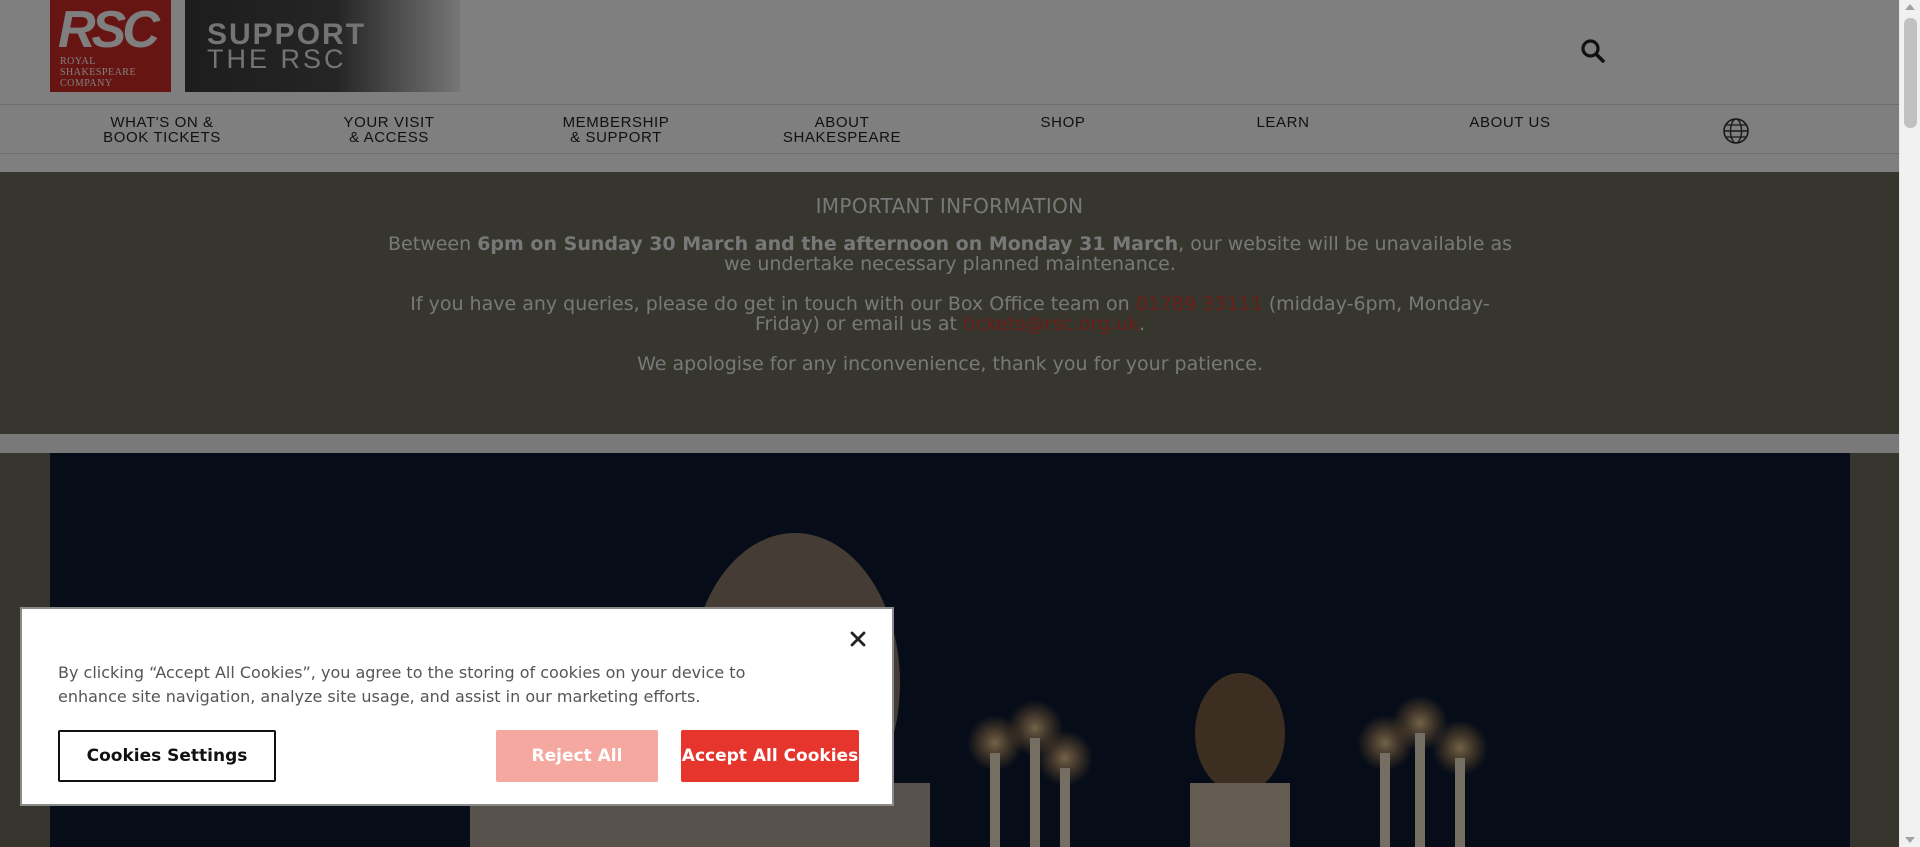 Image resolution: width=1920 pixels, height=847 pixels. Describe the element at coordinates (858, 639) in the screenshot. I see `close-icon` at that location.